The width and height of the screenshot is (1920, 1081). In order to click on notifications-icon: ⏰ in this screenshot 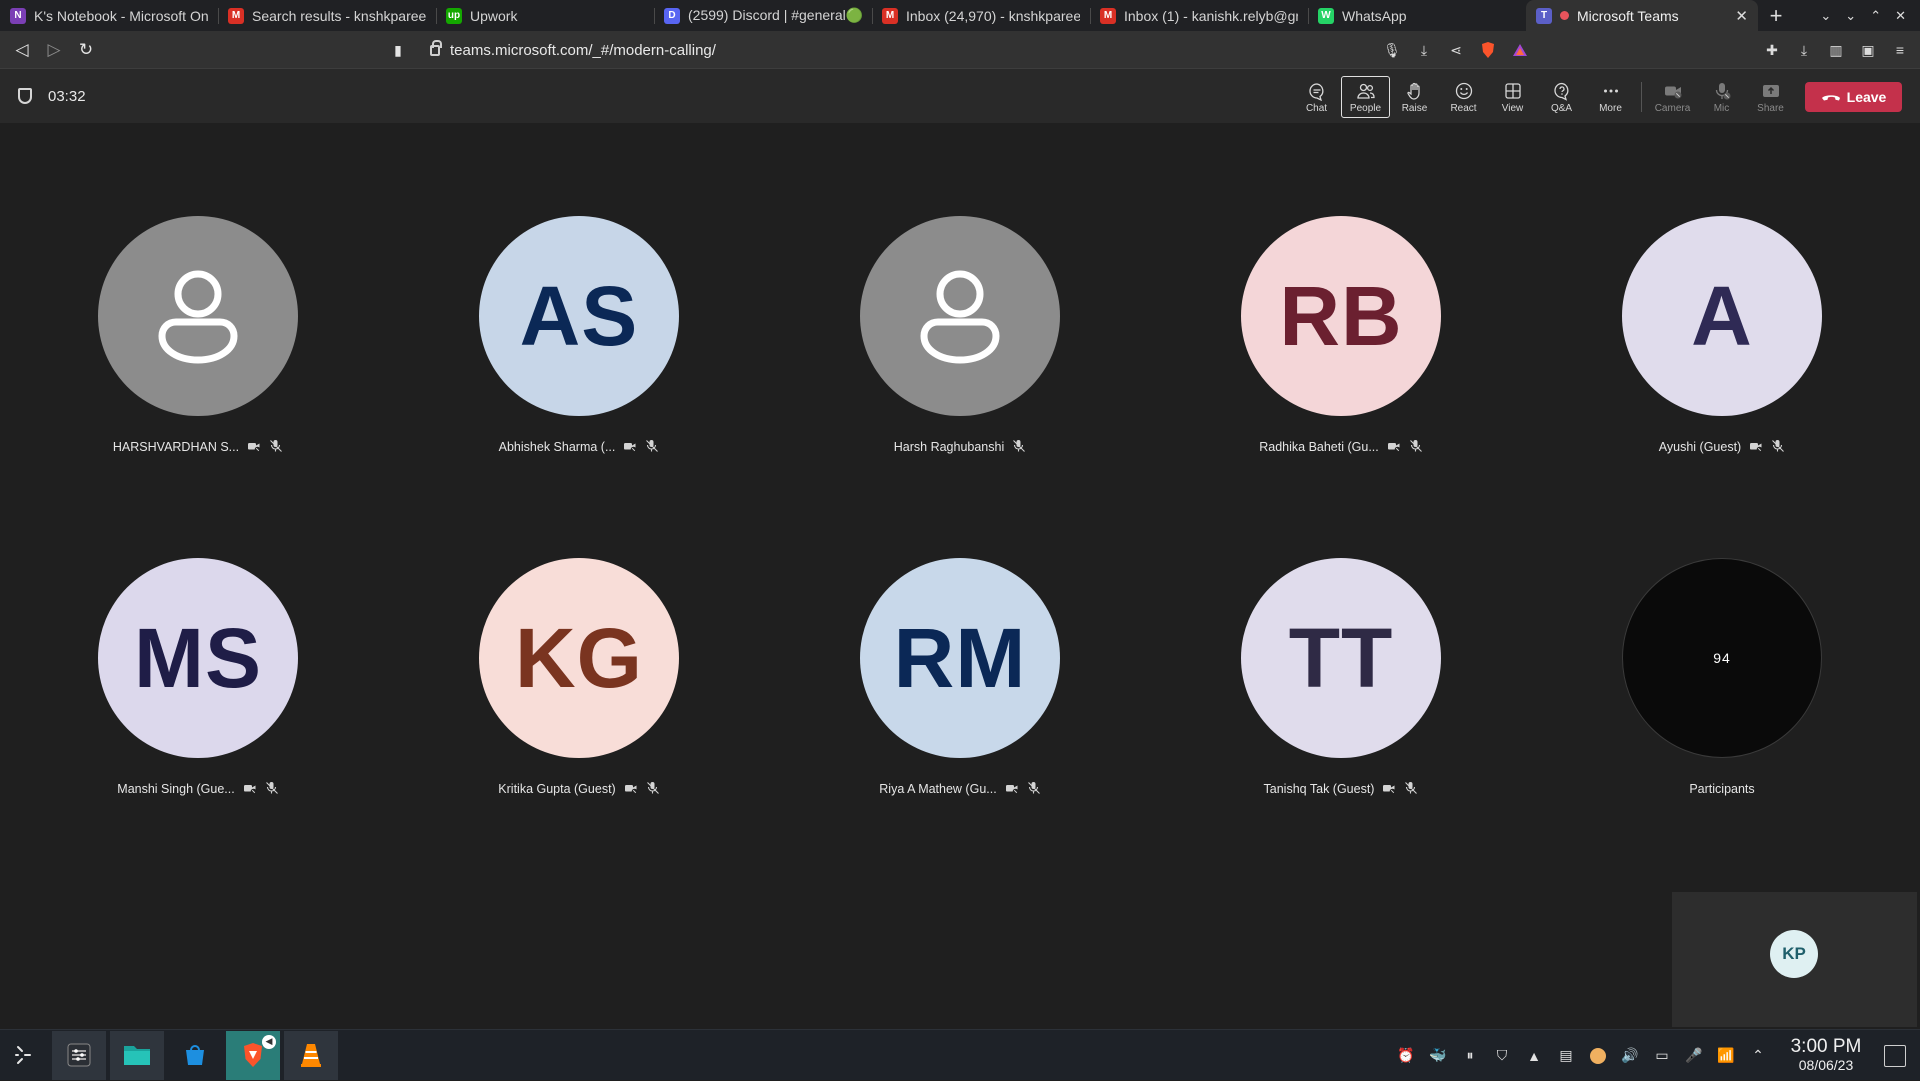, I will do `click(1406, 1056)`.